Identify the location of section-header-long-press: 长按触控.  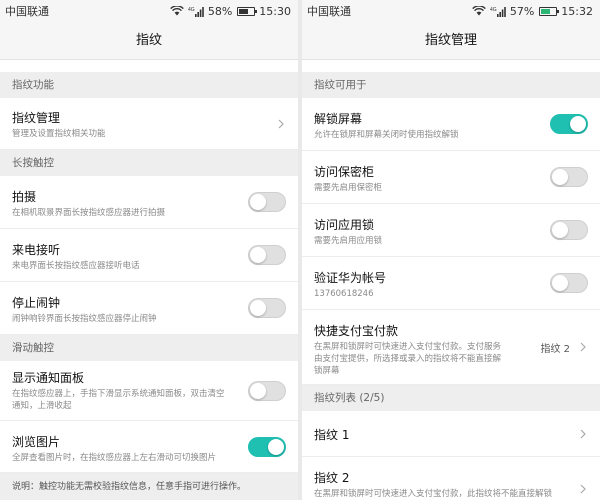
(149, 163).